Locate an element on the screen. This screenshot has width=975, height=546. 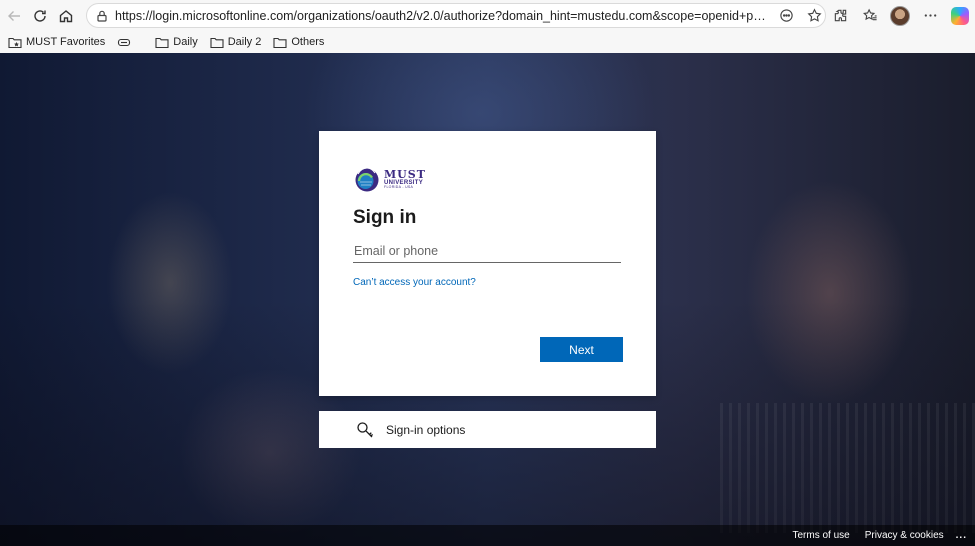
signin-options-button: Sign-in options is located at coordinates (487, 429).